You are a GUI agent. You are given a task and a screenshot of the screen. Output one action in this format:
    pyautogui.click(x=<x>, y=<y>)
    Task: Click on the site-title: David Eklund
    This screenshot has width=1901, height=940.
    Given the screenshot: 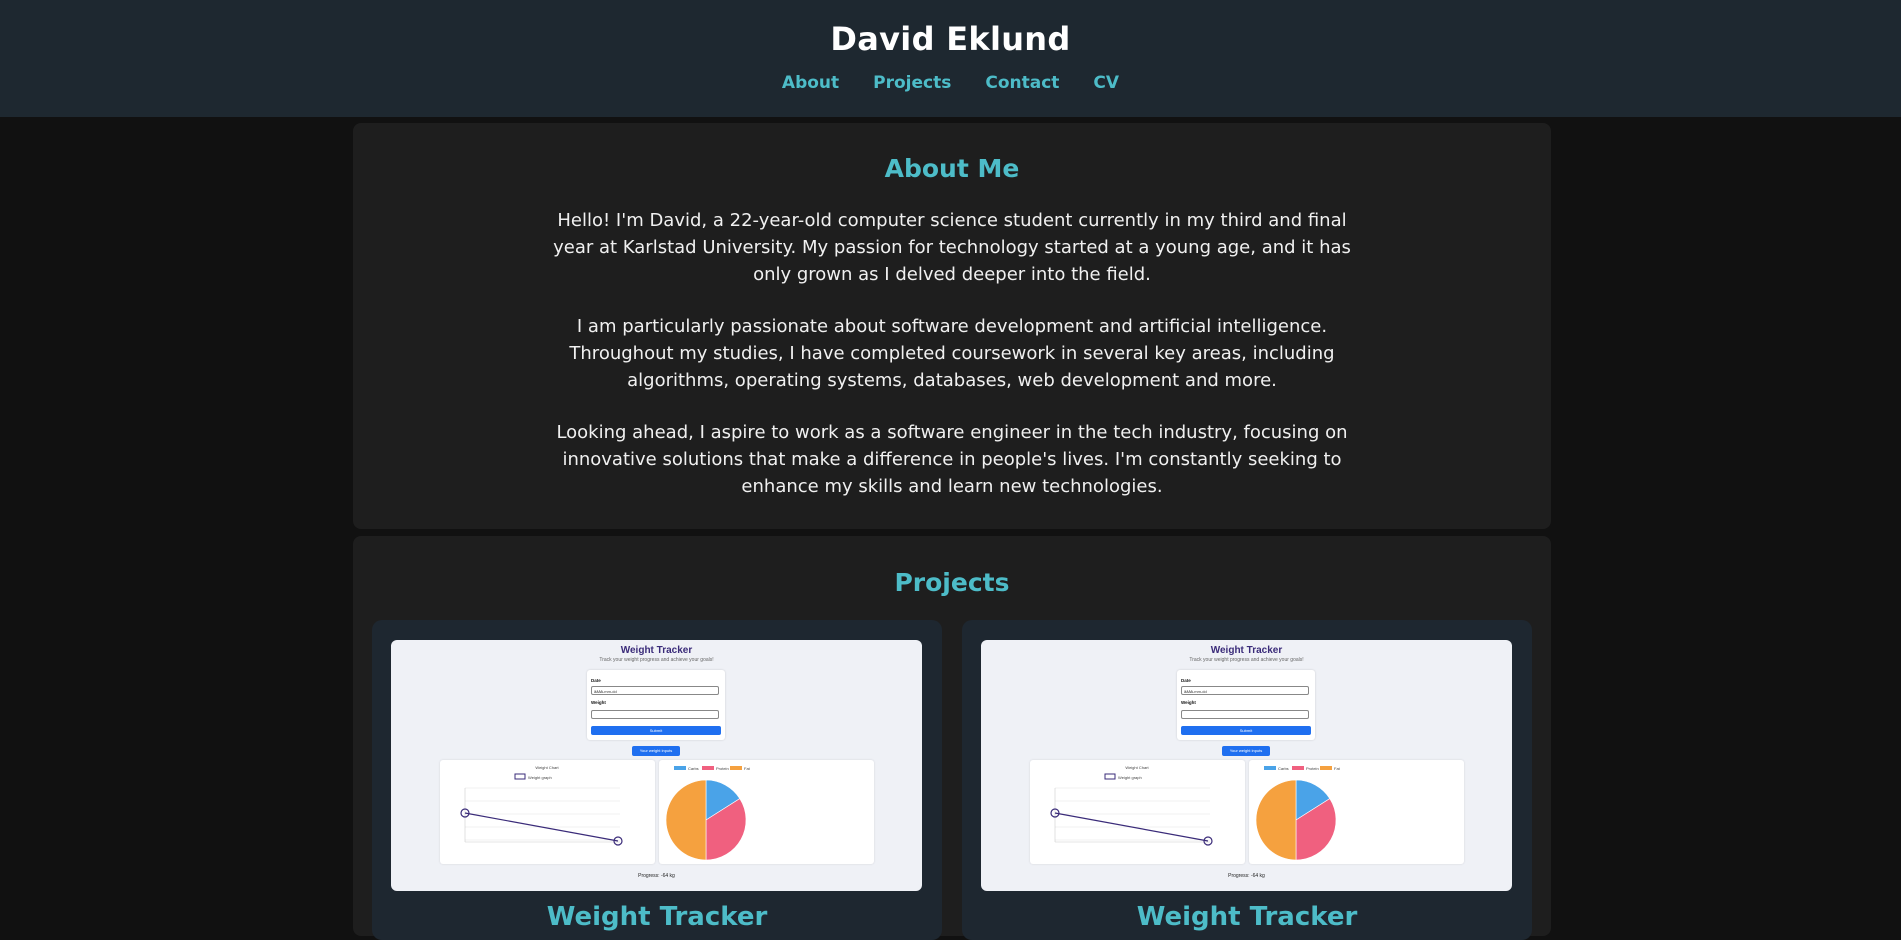 What is the action you would take?
    pyautogui.click(x=950, y=39)
    